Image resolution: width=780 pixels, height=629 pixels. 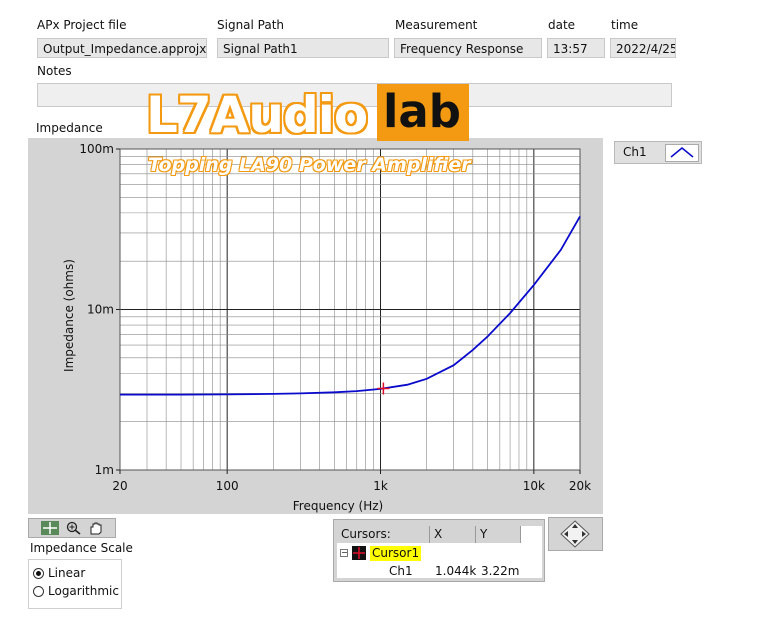 What do you see at coordinates (81, 548) in the screenshot?
I see `impedance-scale-label: Impedance Scale` at bounding box center [81, 548].